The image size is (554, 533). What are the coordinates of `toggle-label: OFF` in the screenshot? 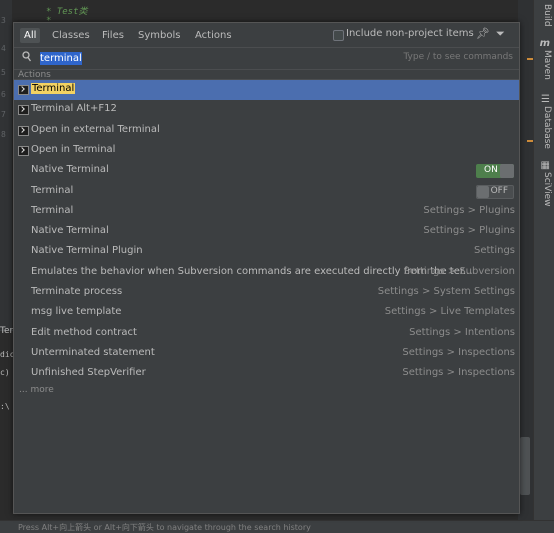 It's located at (499, 191).